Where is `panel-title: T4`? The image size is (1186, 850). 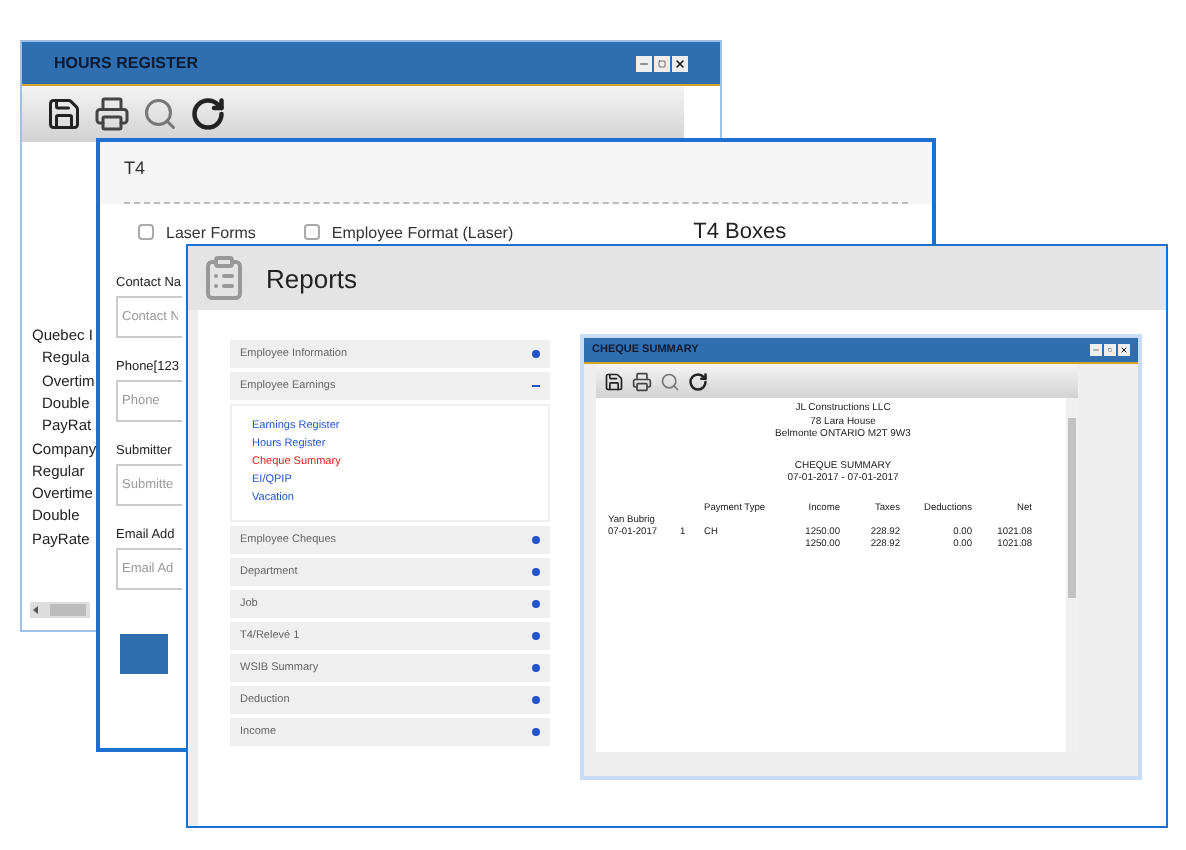 panel-title: T4 is located at coordinates (136, 168).